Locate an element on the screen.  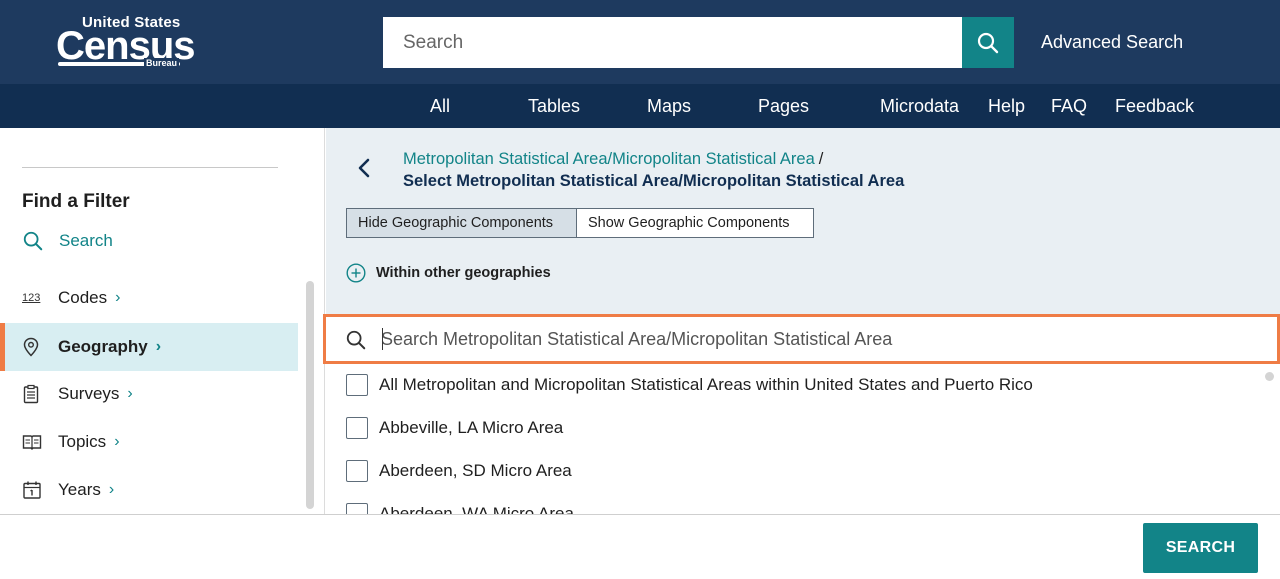
within-other-geographies-toggle: Within other geographies is located at coordinates (448, 273).